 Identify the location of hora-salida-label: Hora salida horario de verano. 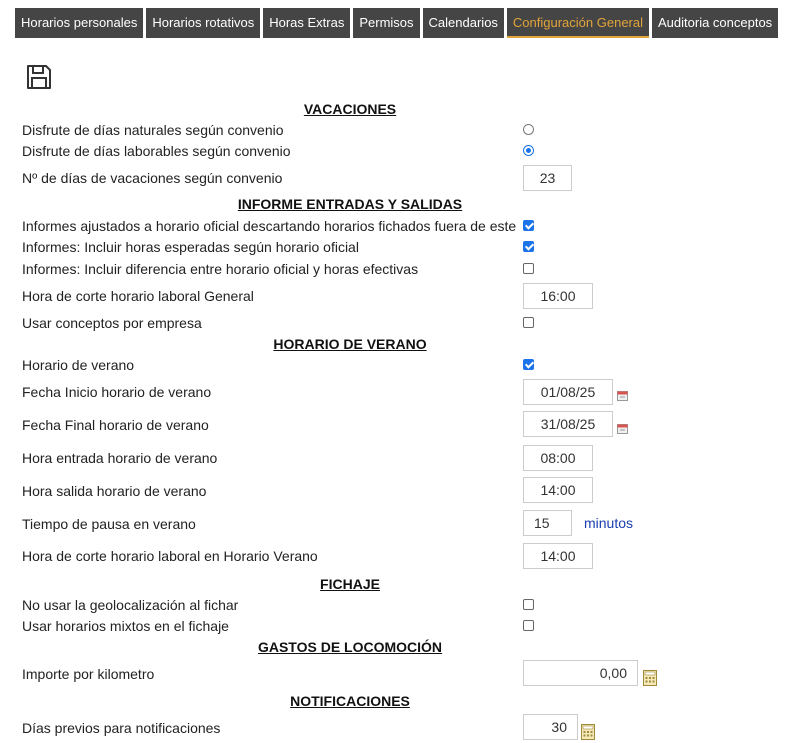
(114, 491).